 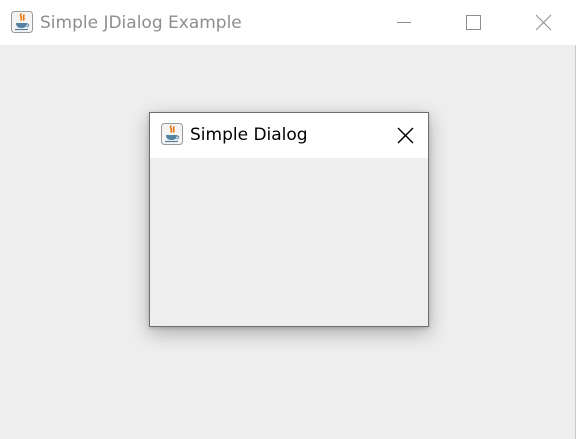 What do you see at coordinates (404, 22) in the screenshot?
I see `minimize-button` at bounding box center [404, 22].